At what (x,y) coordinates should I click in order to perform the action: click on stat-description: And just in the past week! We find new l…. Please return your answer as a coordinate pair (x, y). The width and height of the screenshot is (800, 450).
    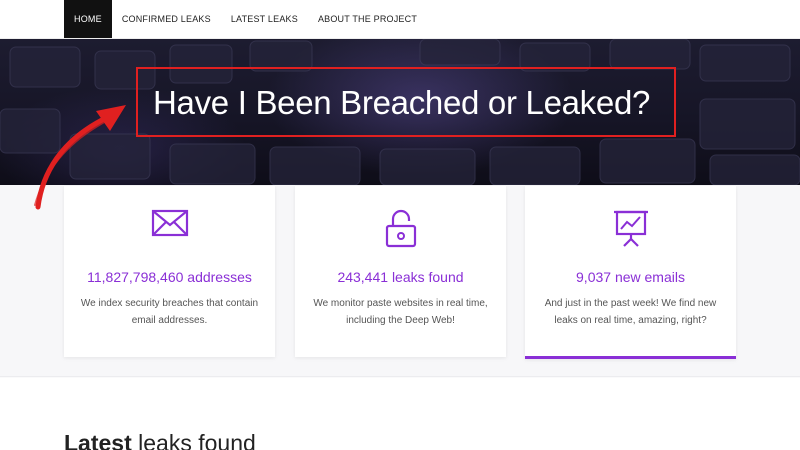
    Looking at the image, I should click on (630, 312).